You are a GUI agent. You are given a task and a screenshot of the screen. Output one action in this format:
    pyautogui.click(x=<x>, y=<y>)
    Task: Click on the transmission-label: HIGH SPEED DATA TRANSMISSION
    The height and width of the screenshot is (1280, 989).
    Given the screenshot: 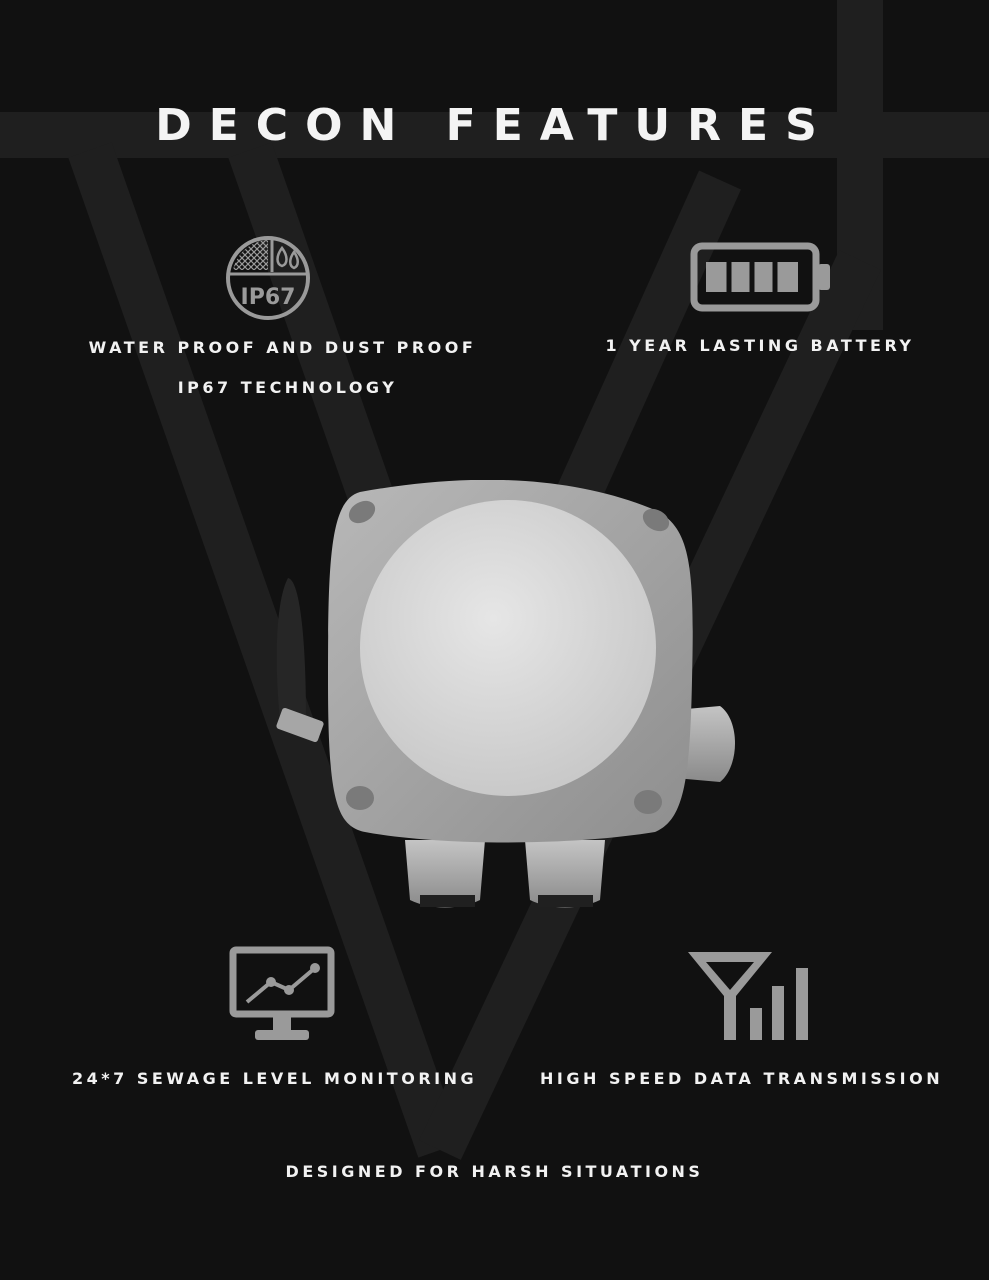 What is the action you would take?
    pyautogui.click(x=742, y=1078)
    